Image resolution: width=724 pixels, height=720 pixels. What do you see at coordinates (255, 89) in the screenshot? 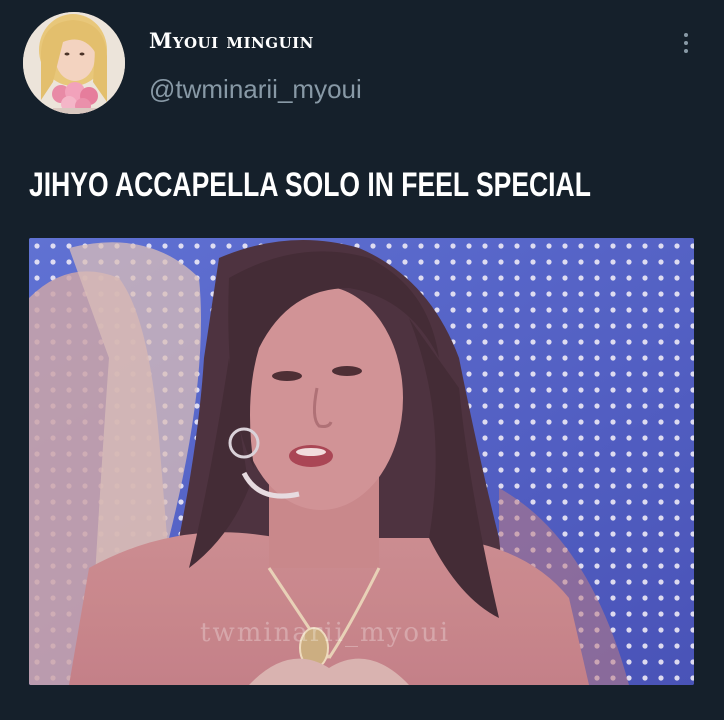
I see `author-handle: @twminarii_myoui` at bounding box center [255, 89].